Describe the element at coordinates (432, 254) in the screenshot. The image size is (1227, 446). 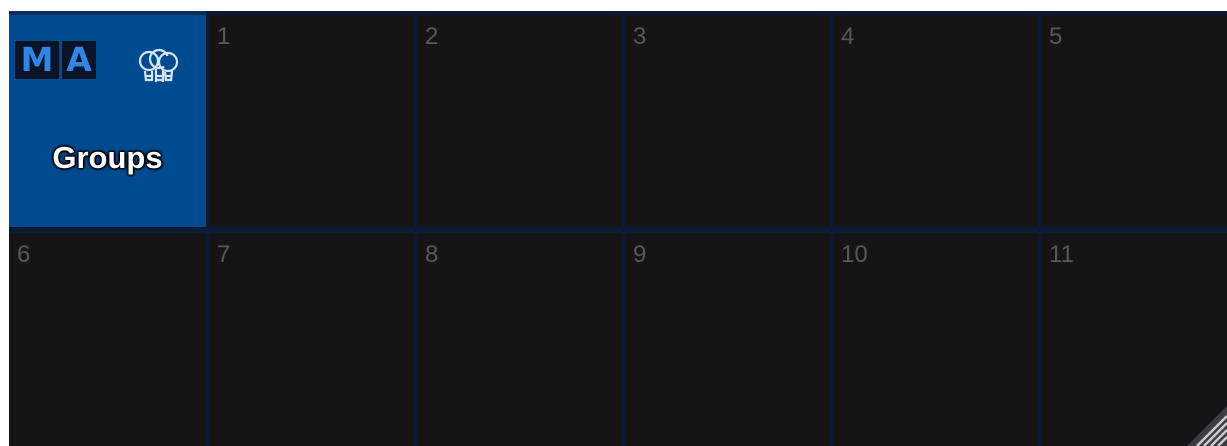
I see `tile-number: 8` at that location.